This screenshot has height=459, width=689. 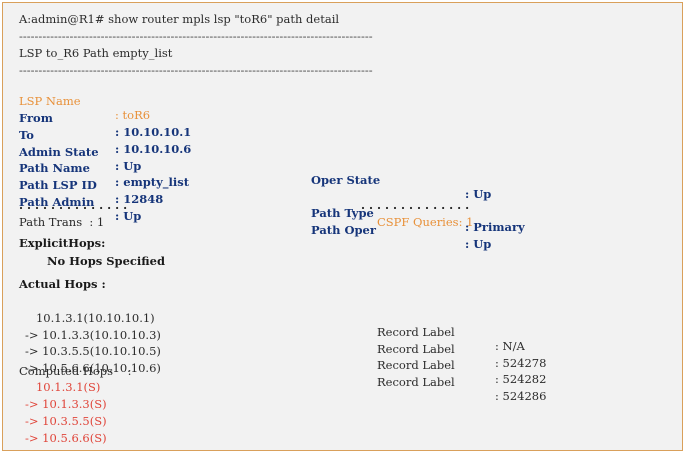 What do you see at coordinates (510, 346) in the screenshot?
I see `record-label-value: : N/A` at bounding box center [510, 346].